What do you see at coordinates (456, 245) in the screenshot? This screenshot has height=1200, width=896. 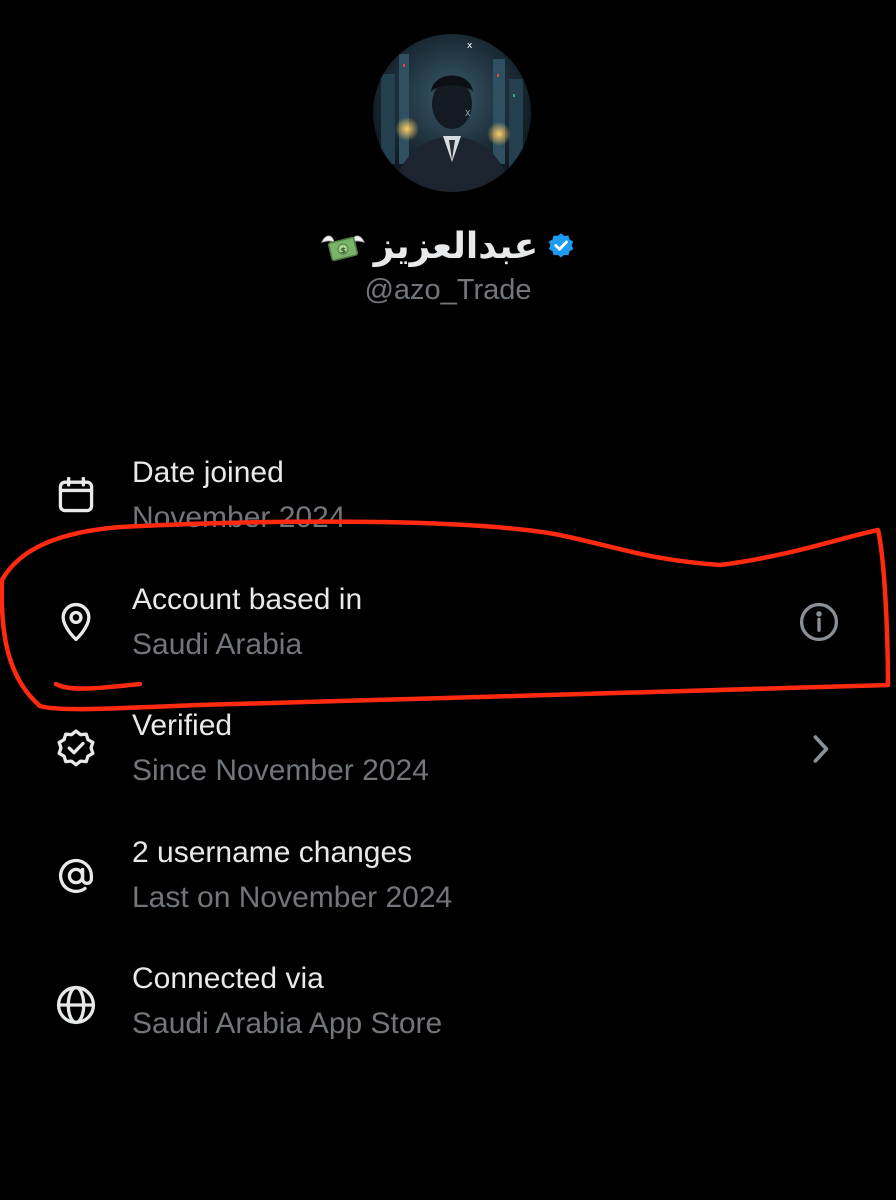 I see `display-name: عبدالعزيز` at bounding box center [456, 245].